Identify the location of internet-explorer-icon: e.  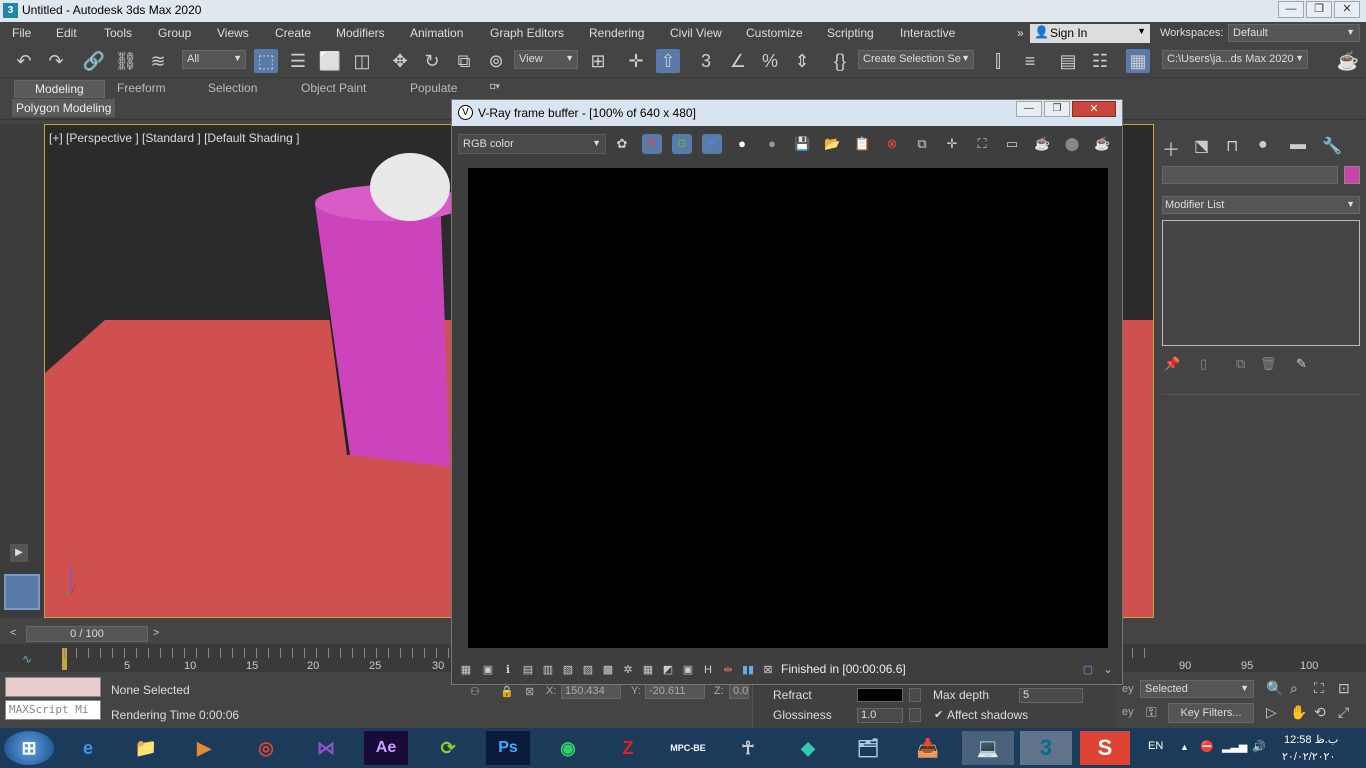
(88, 748).